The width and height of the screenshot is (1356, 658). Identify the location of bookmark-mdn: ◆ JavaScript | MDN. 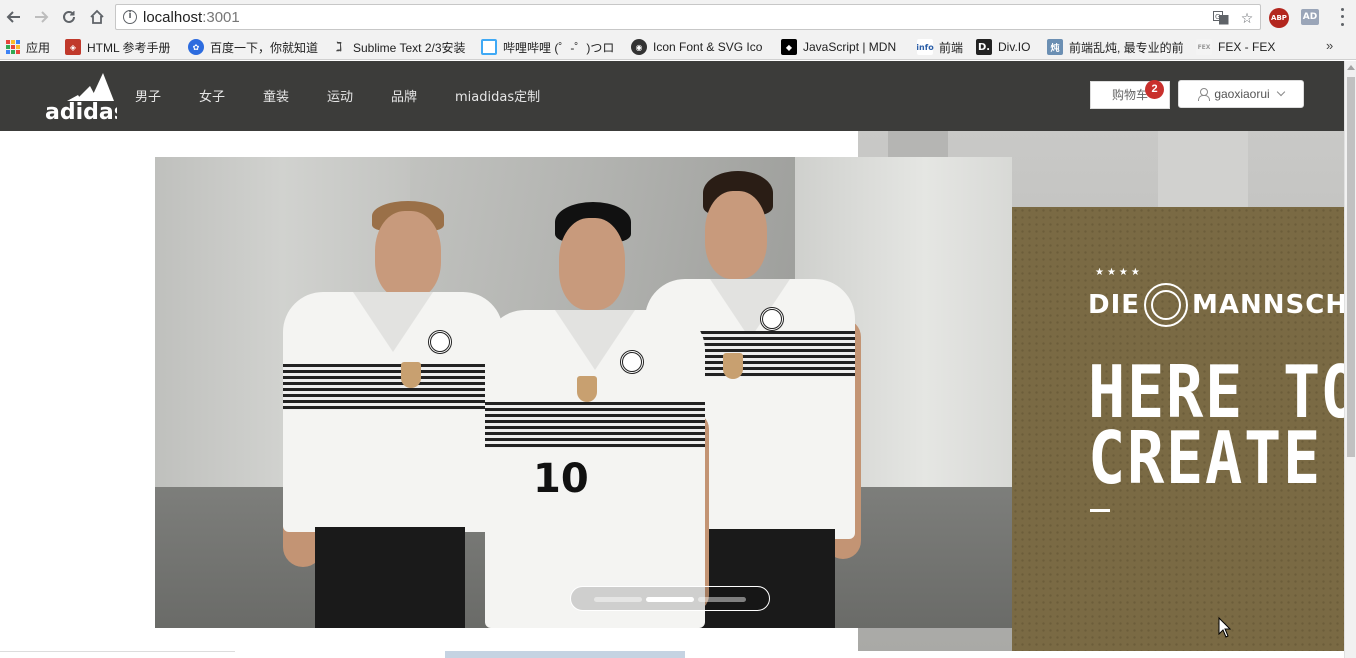
(843, 47).